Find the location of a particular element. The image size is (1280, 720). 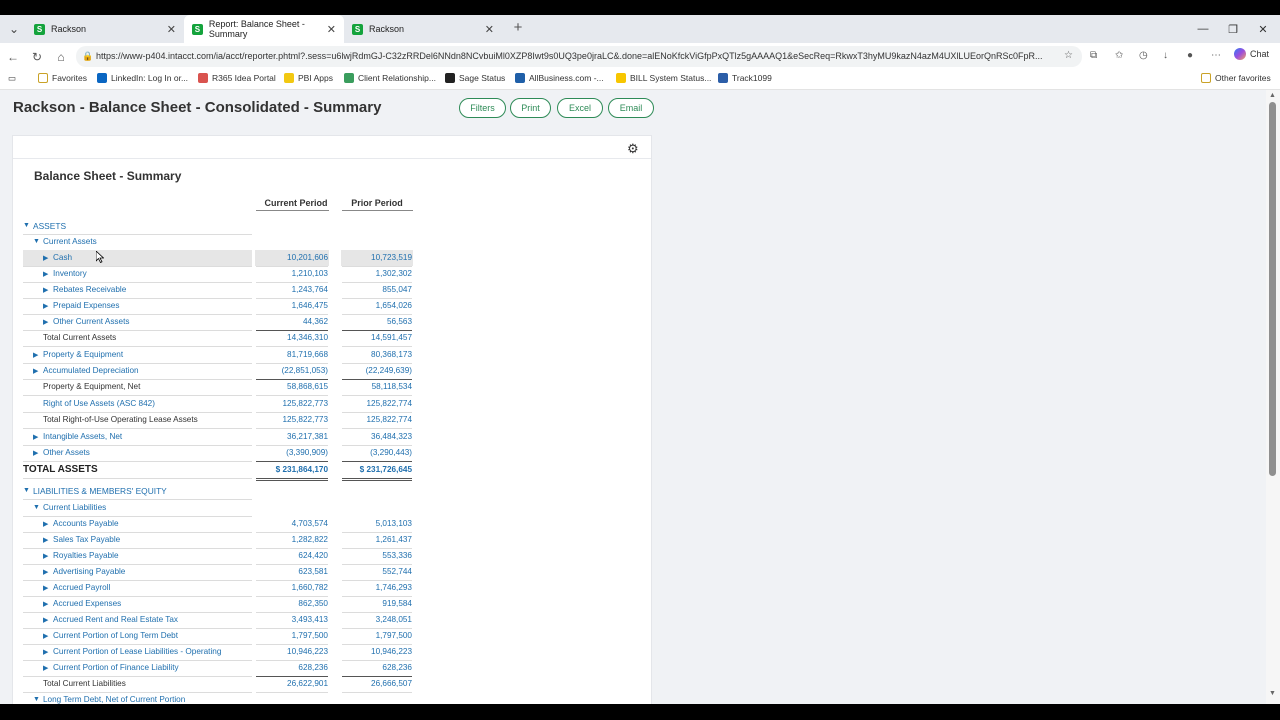

row-label: Current Liabilities is located at coordinates (74, 507).